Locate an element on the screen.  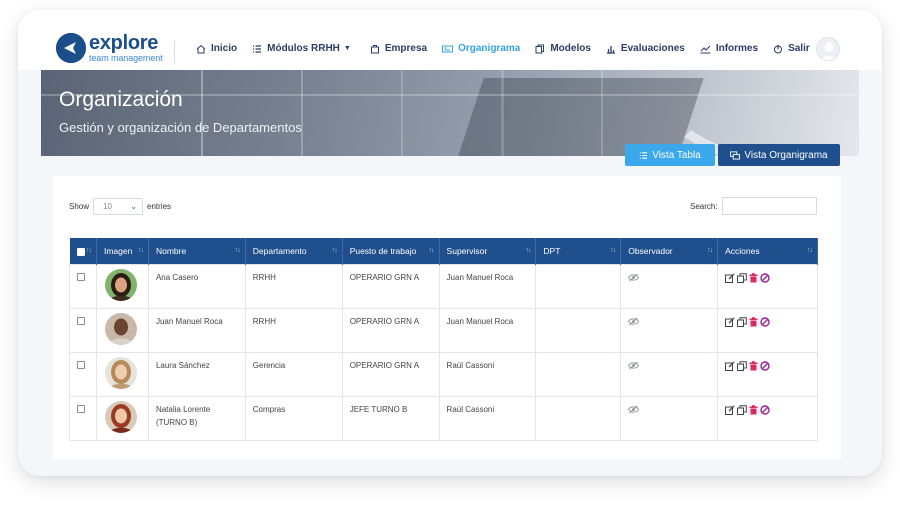
col-departamento: Departamento ↑↓ is located at coordinates (294, 251).